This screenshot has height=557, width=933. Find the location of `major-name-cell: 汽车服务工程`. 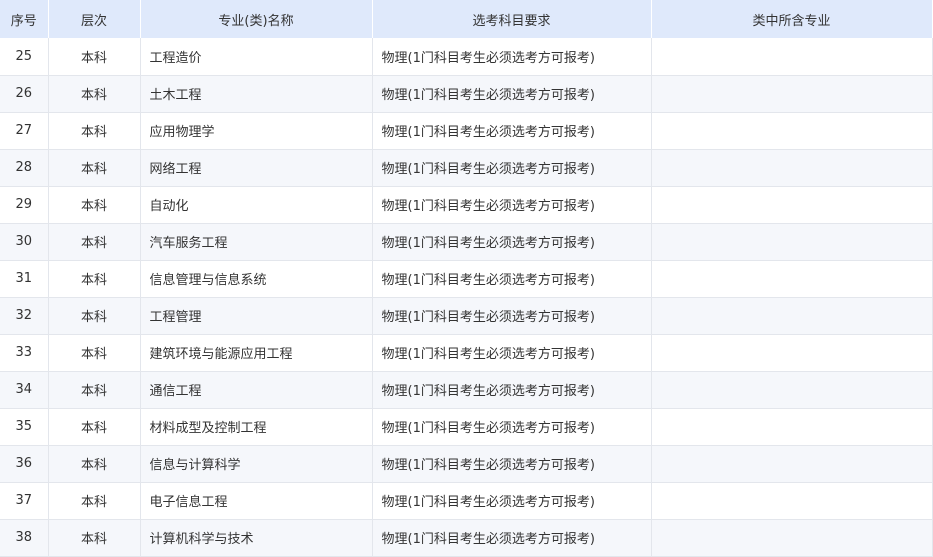

major-name-cell: 汽车服务工程 is located at coordinates (256, 242).